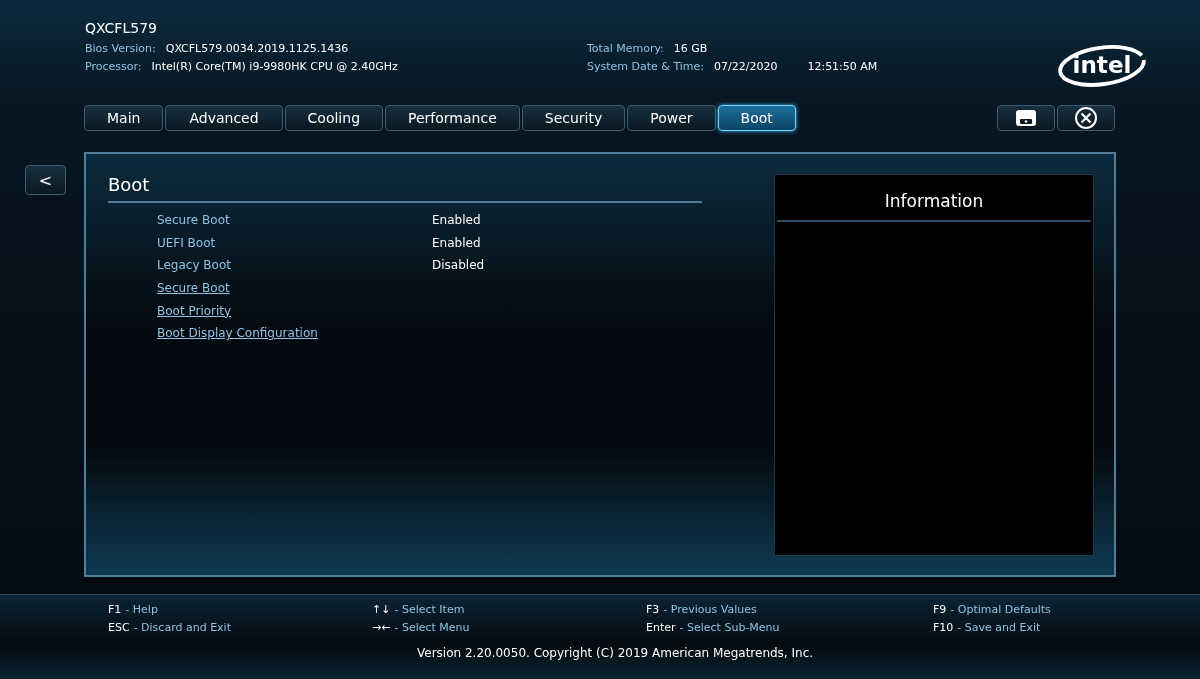 This screenshot has height=679, width=1200. What do you see at coordinates (294, 220) in the screenshot?
I see `setting-label: Secure Boot` at bounding box center [294, 220].